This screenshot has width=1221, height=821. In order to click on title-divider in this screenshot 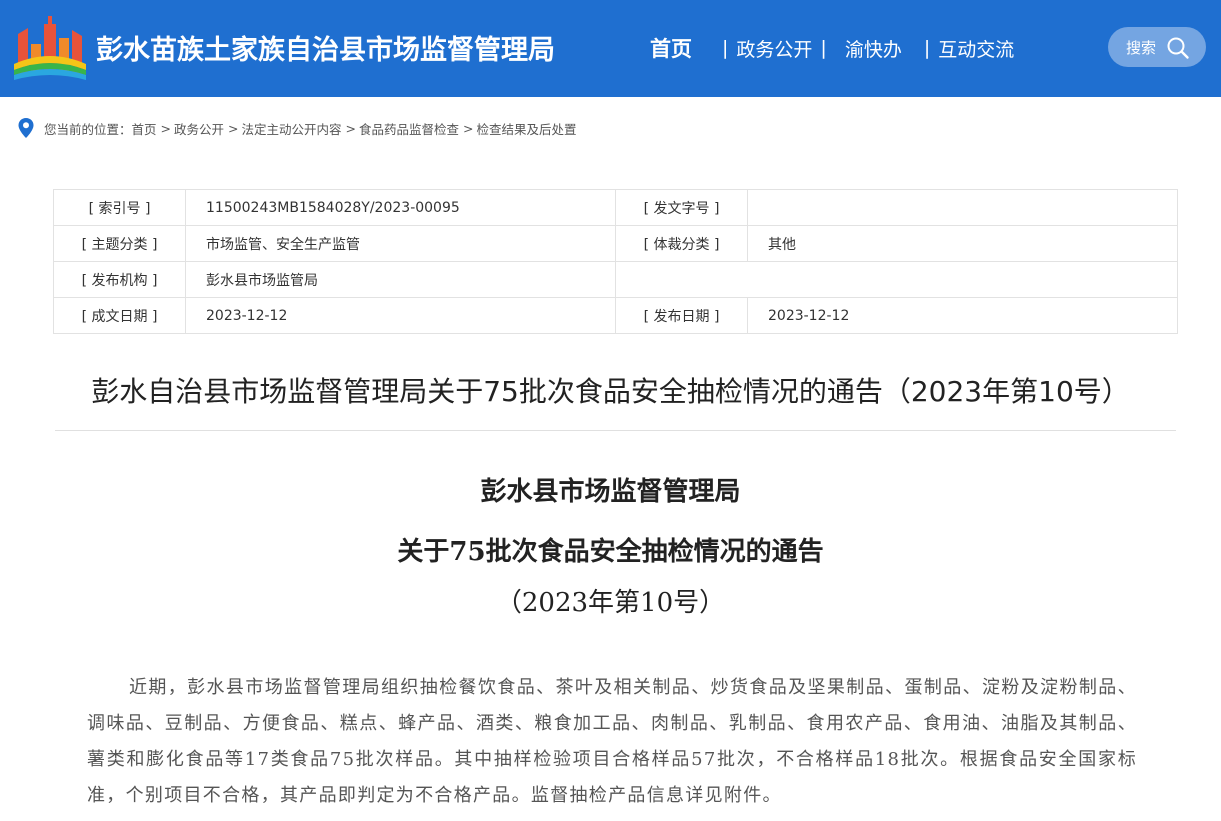, I will do `click(615, 430)`.